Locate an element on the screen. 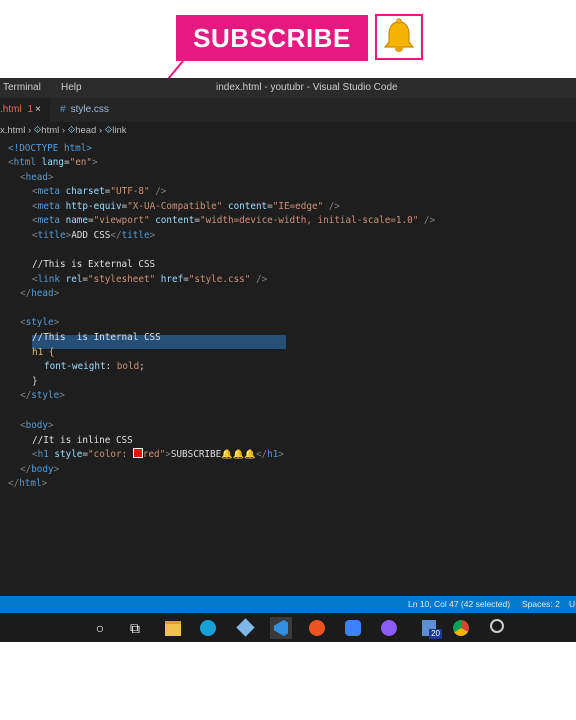 The image size is (576, 720). status-bar: Ln 10, Col 47 (42 selected) Spaces: 2 U is located at coordinates (288, 604).